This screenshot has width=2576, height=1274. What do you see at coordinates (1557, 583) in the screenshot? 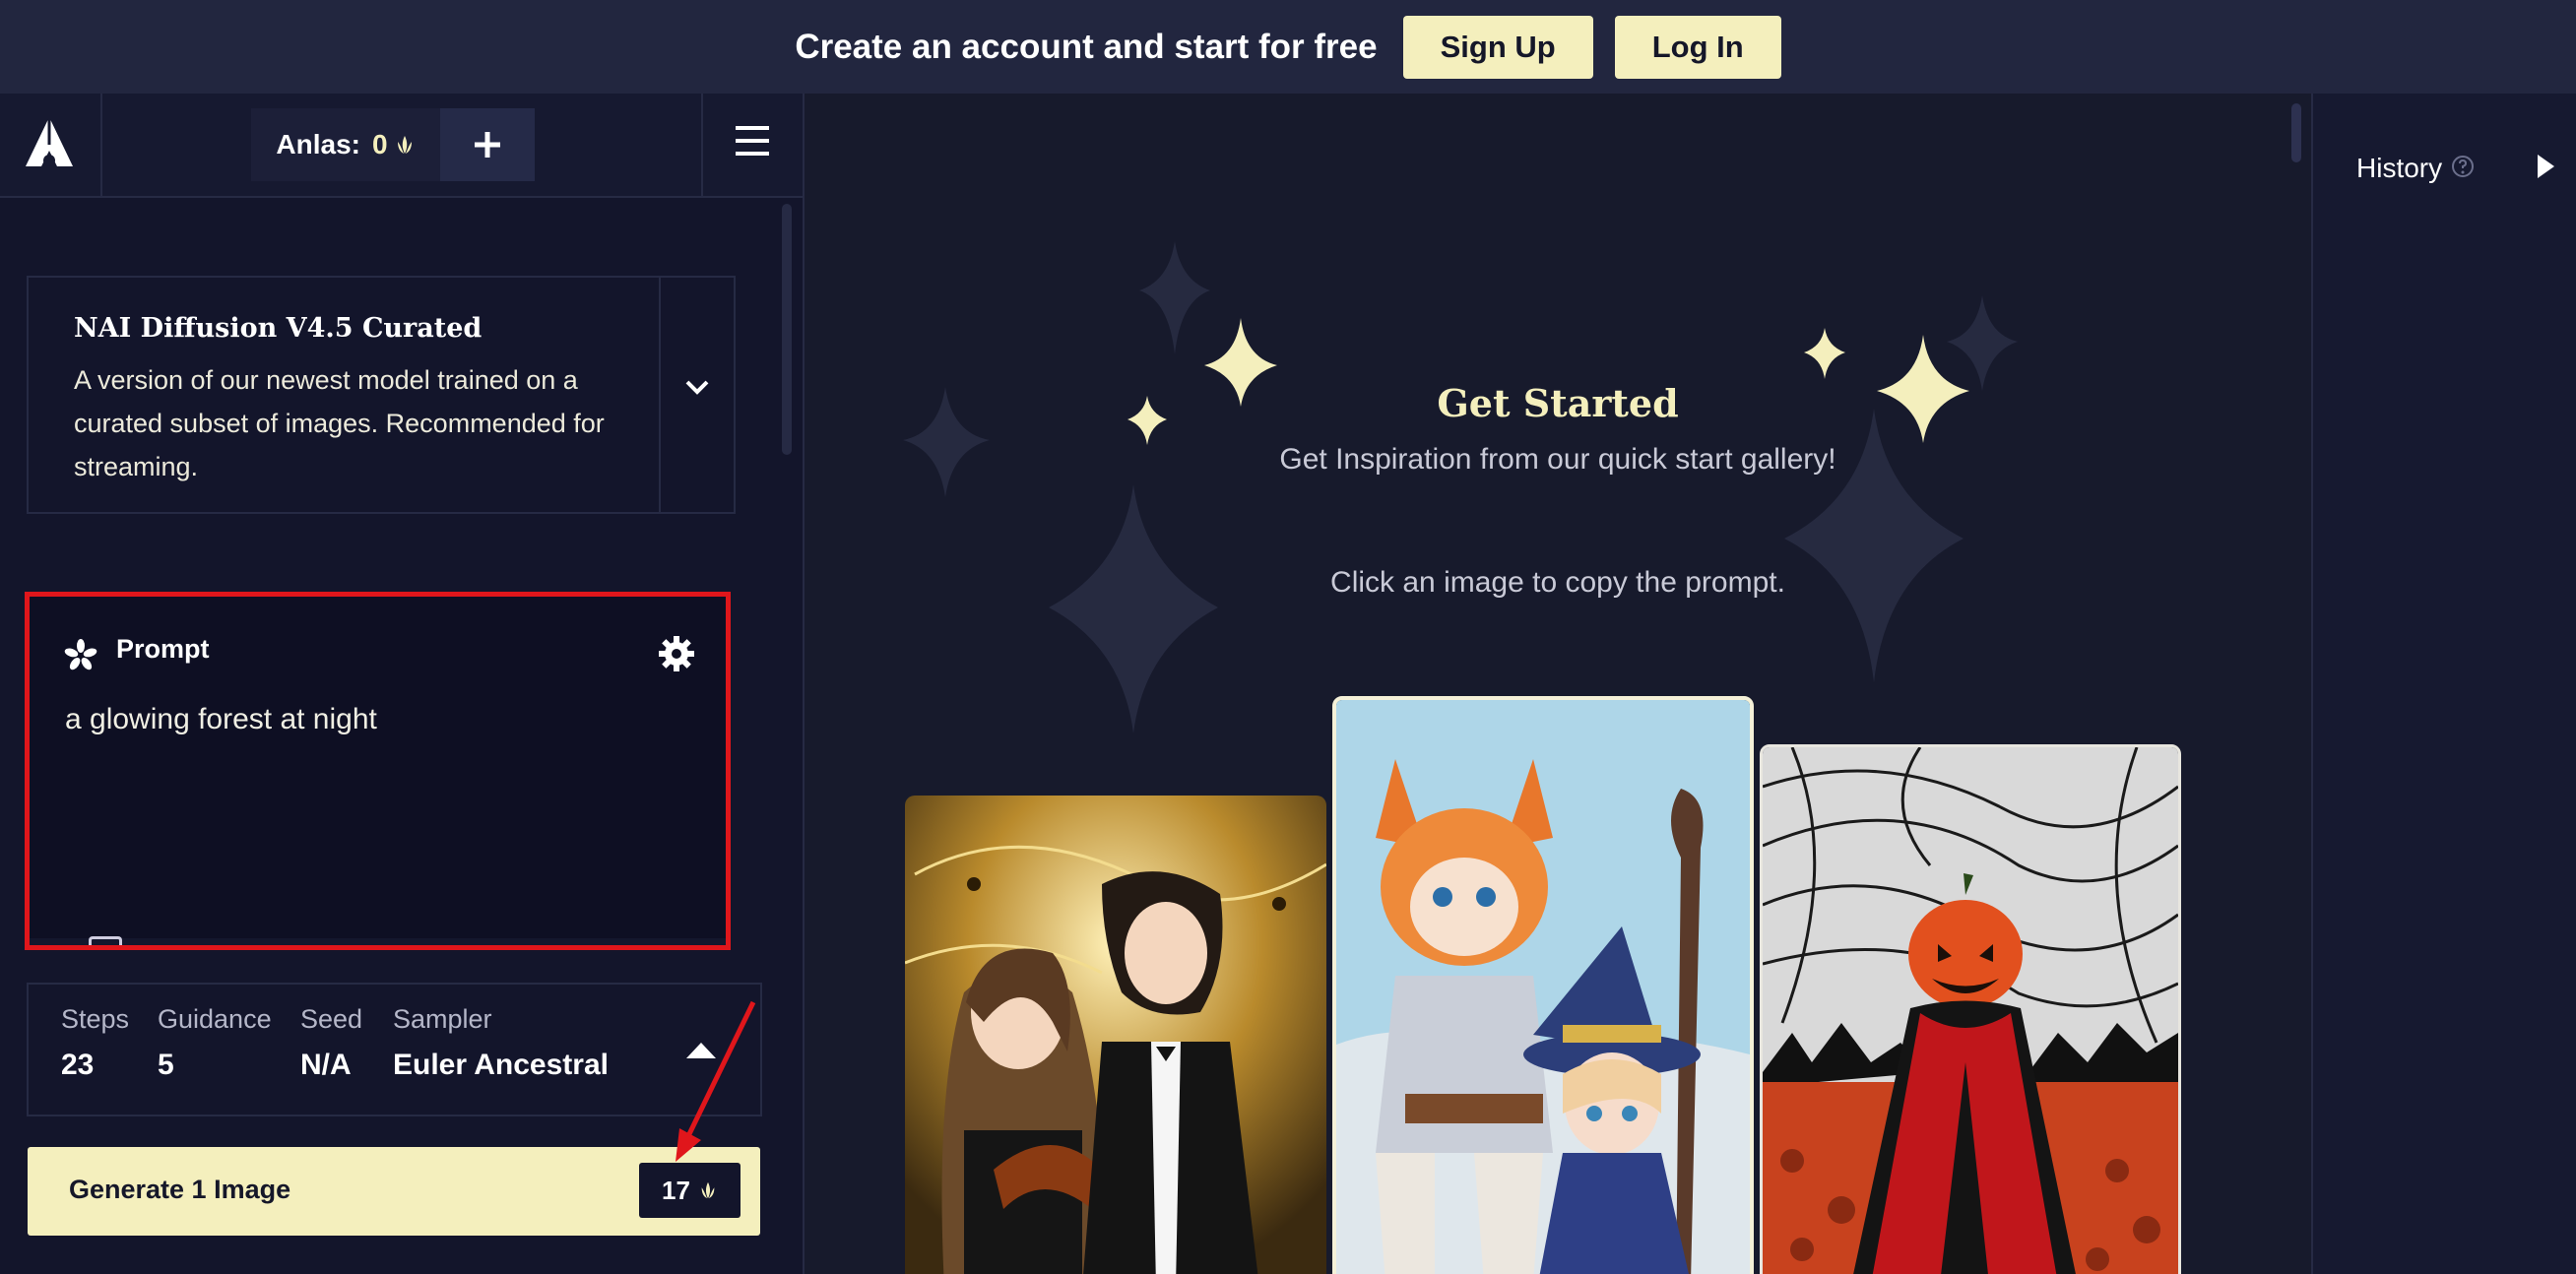
I see `get-started-hint: Click an image to copy the prompt.` at bounding box center [1557, 583].